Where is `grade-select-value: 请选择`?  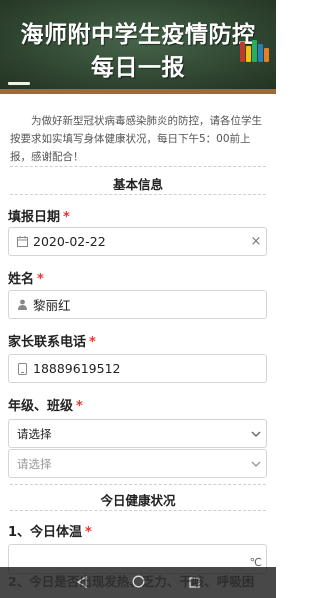 grade-select-value: 请选择 is located at coordinates (34, 433).